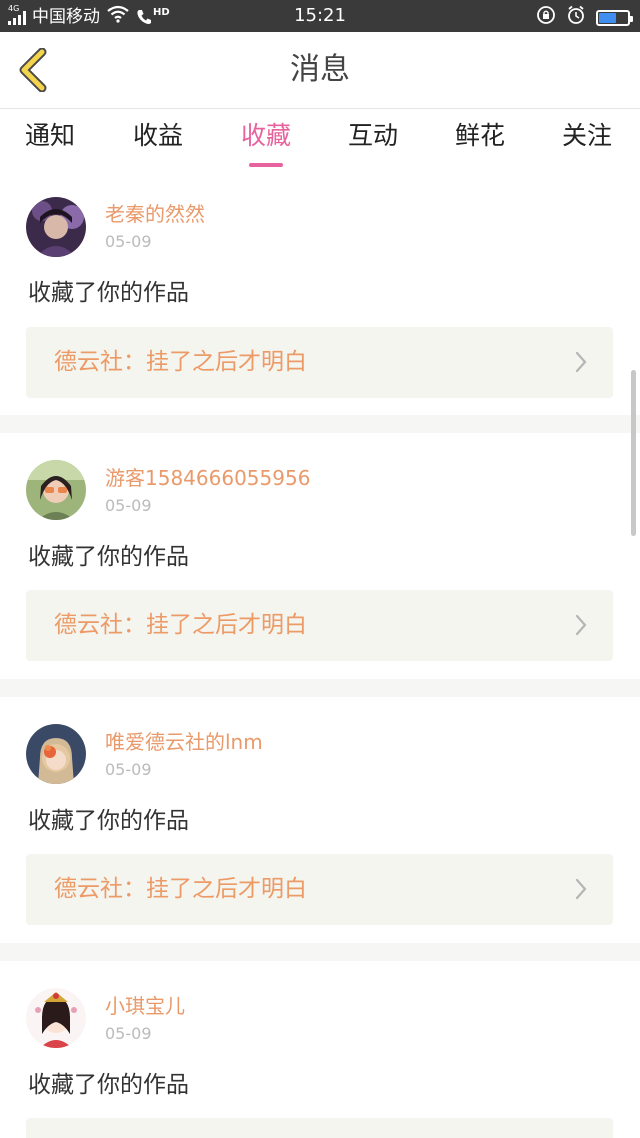 This screenshot has width=640, height=1138. Describe the element at coordinates (145, 1006) in the screenshot. I see `username: 小琪宝儿` at that location.